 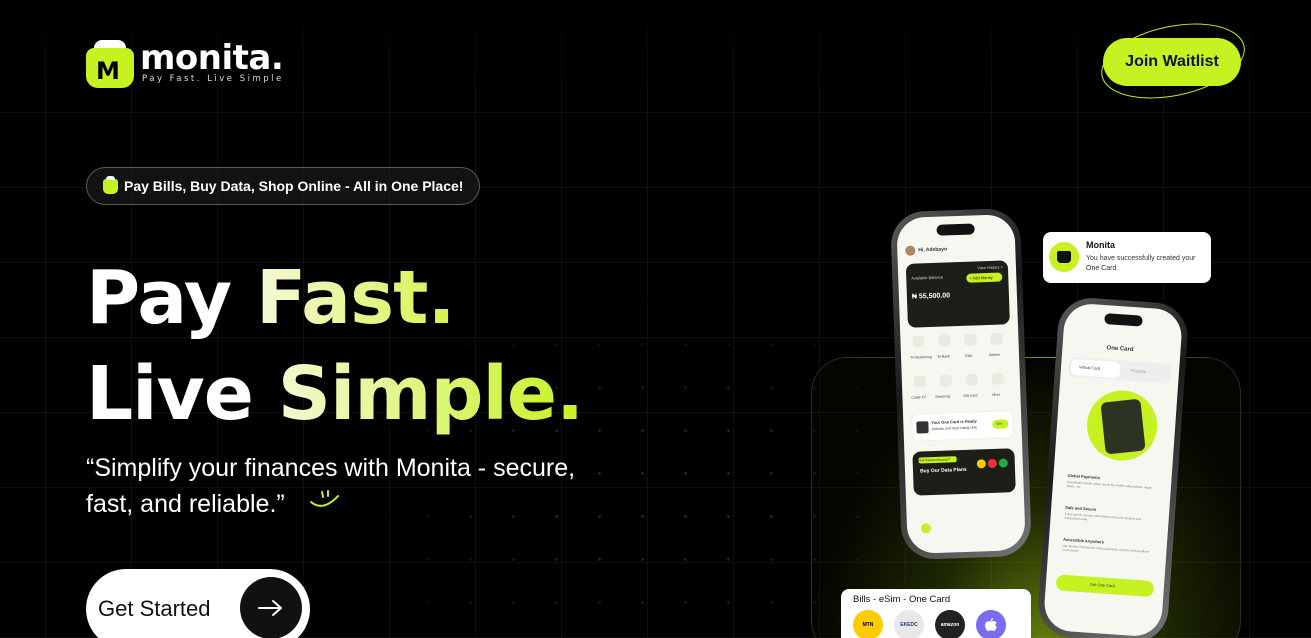 What do you see at coordinates (943, 396) in the screenshot?
I see `service-electricity: Electricity` at bounding box center [943, 396].